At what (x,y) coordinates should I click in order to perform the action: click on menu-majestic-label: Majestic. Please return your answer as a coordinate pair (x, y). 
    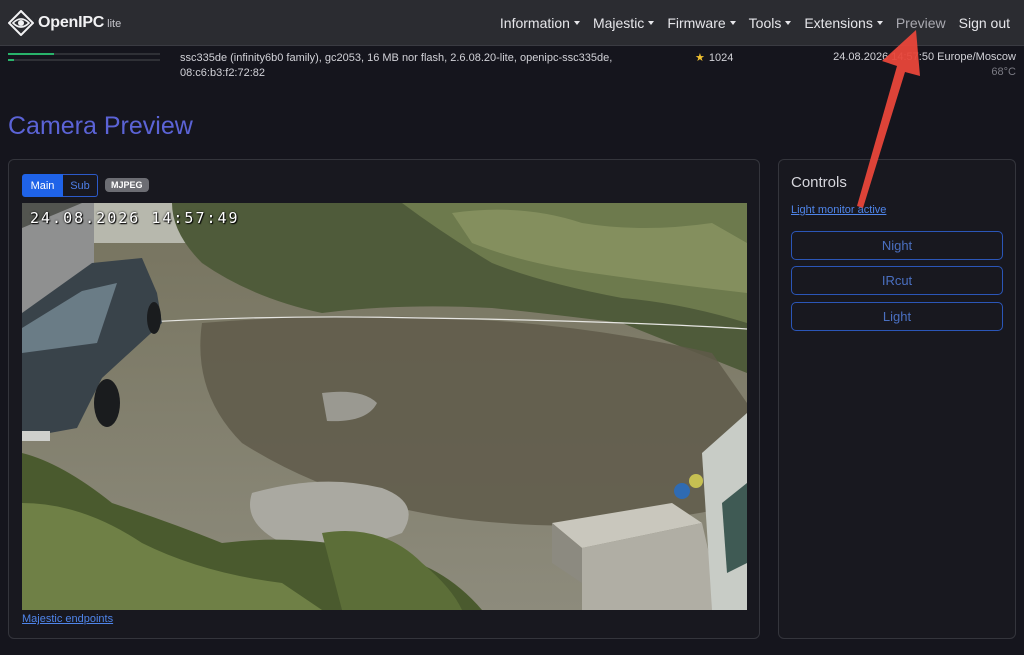
    Looking at the image, I should click on (618, 23).